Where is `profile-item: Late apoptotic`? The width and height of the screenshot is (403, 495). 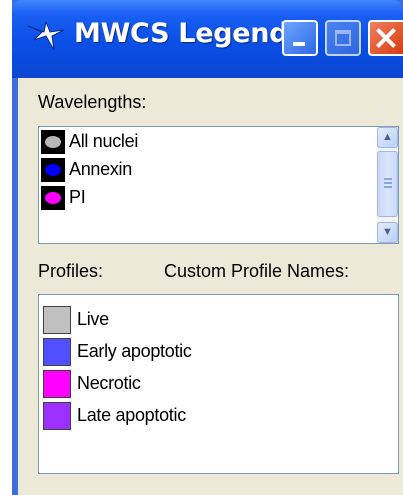
profile-item: Late apoptotic is located at coordinates (211, 416).